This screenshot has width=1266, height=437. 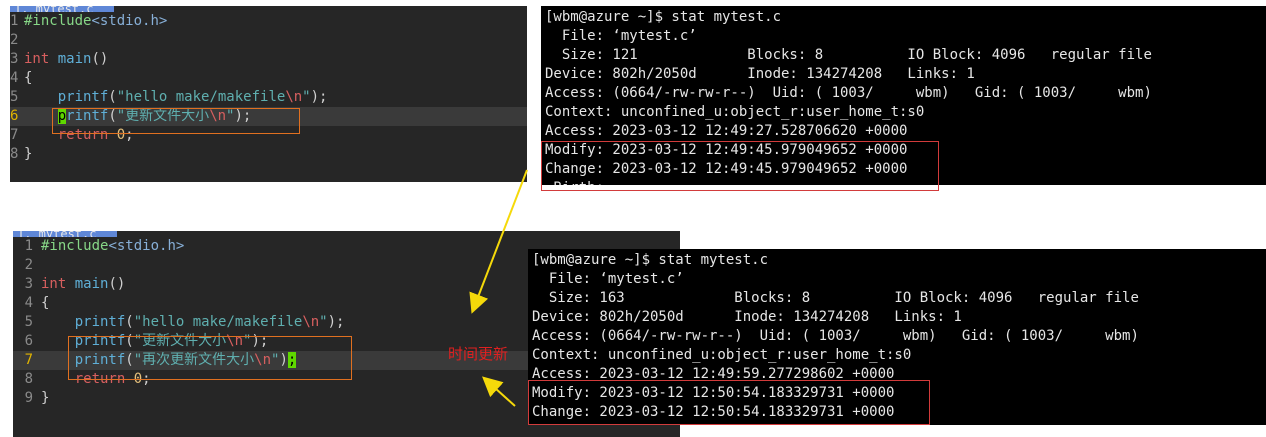 What do you see at coordinates (621, 36) in the screenshot?
I see `top-terminal-output-line: File: ‘mytest.c’` at bounding box center [621, 36].